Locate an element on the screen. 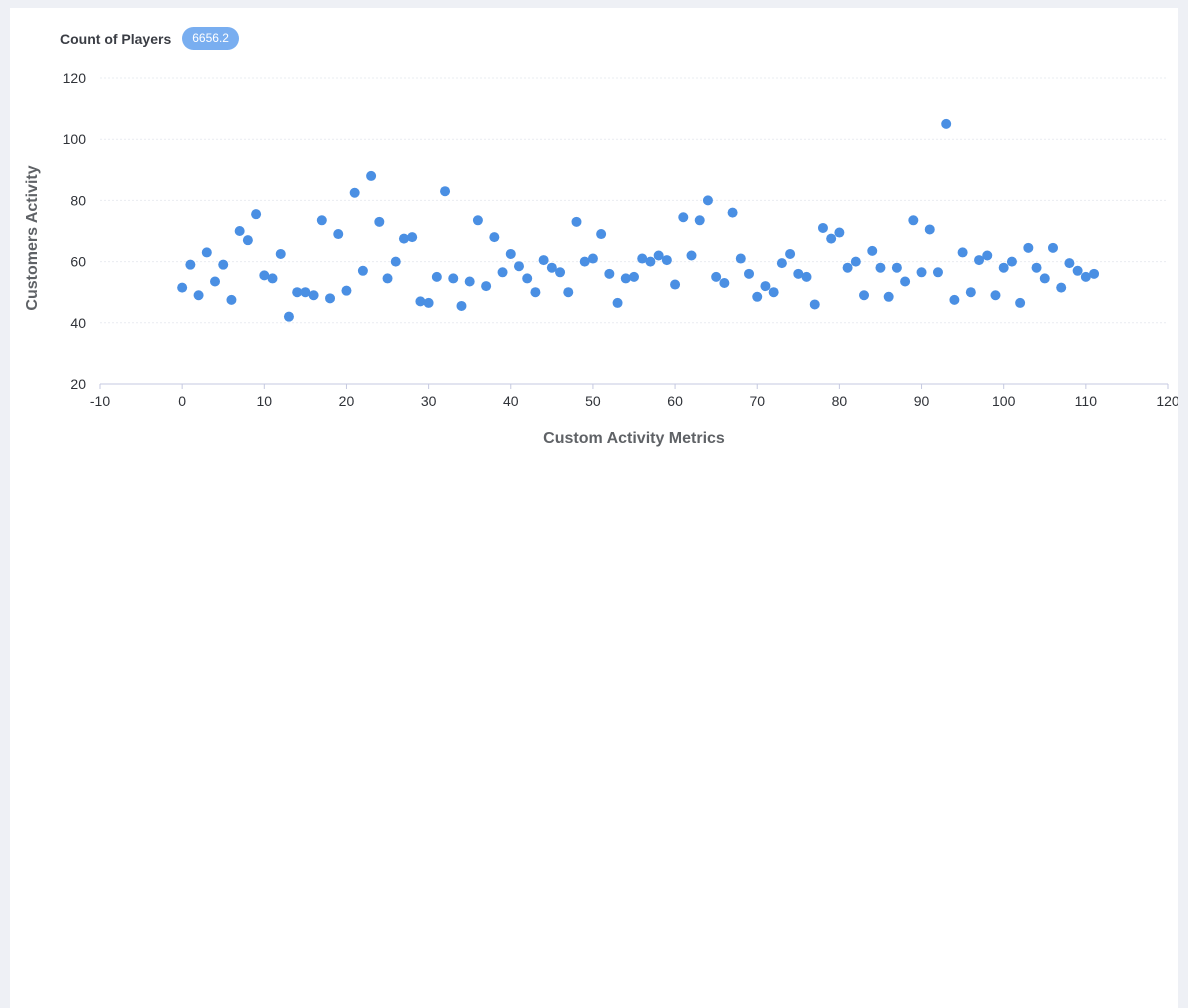 The width and height of the screenshot is (1188, 1008). x-tick-label: 10 is located at coordinates (265, 401).